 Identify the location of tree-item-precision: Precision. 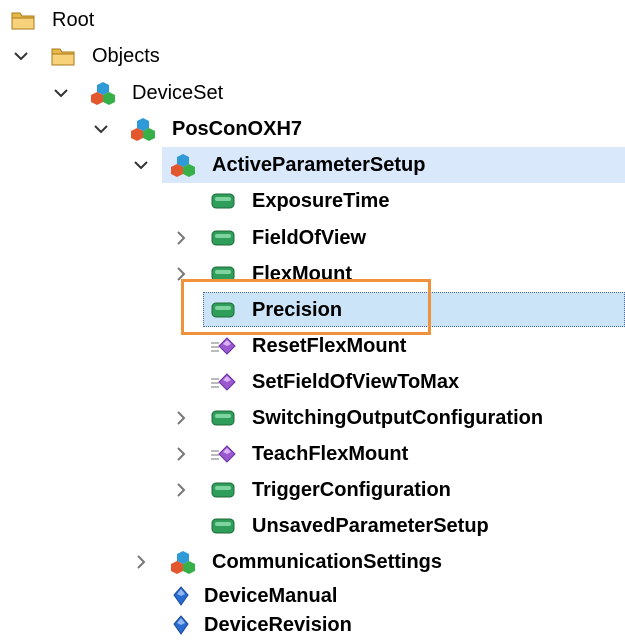
(312, 310).